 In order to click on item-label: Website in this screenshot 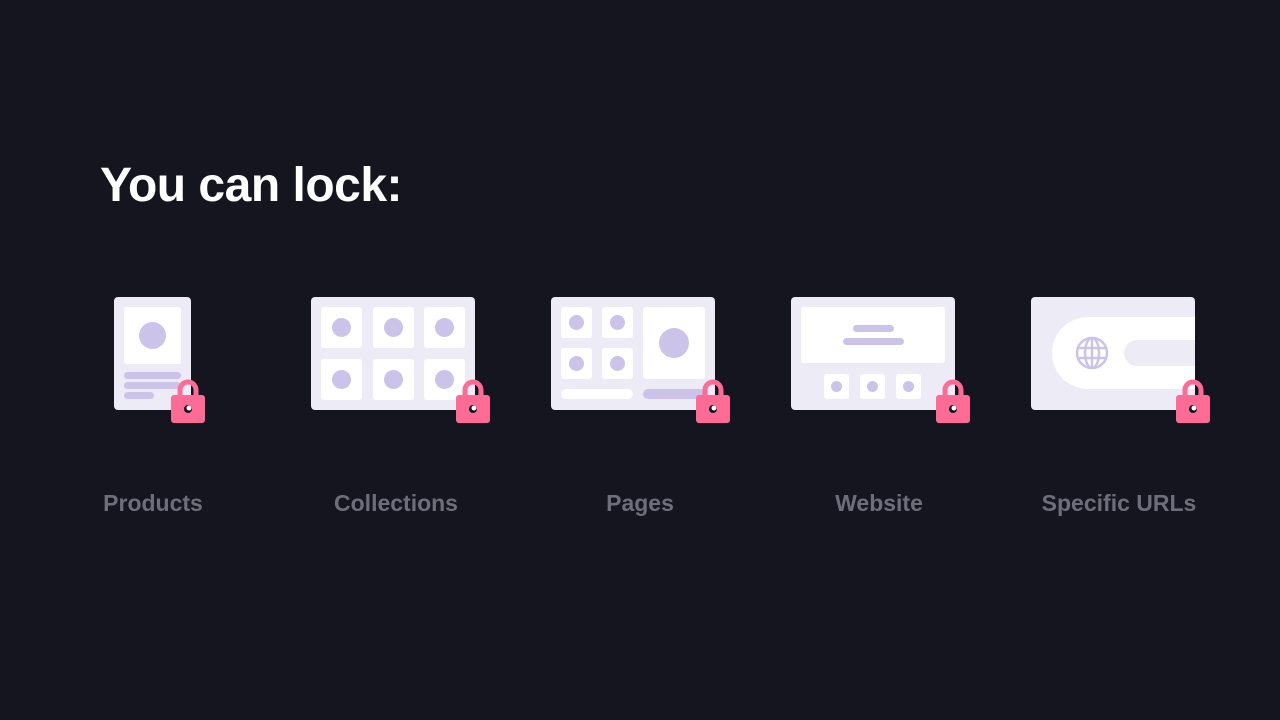, I will do `click(879, 503)`.